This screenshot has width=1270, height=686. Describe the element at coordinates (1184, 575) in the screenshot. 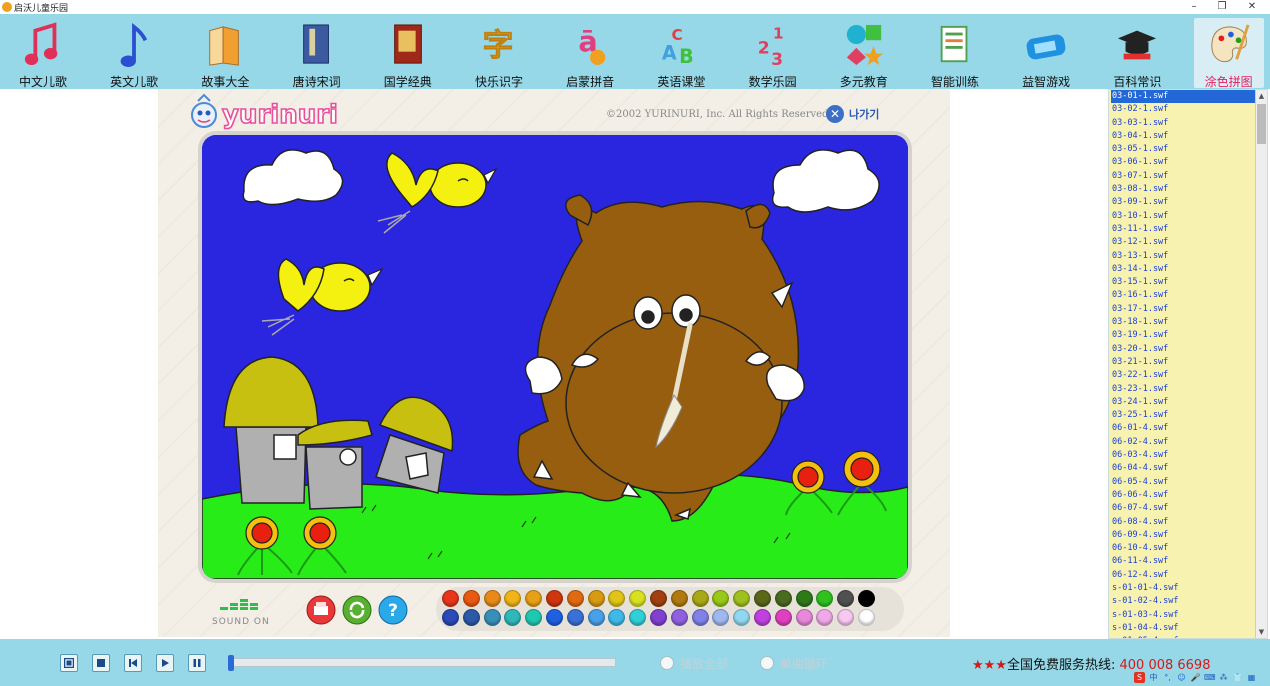

I see `playlist-item: 06-12-4.swf` at that location.